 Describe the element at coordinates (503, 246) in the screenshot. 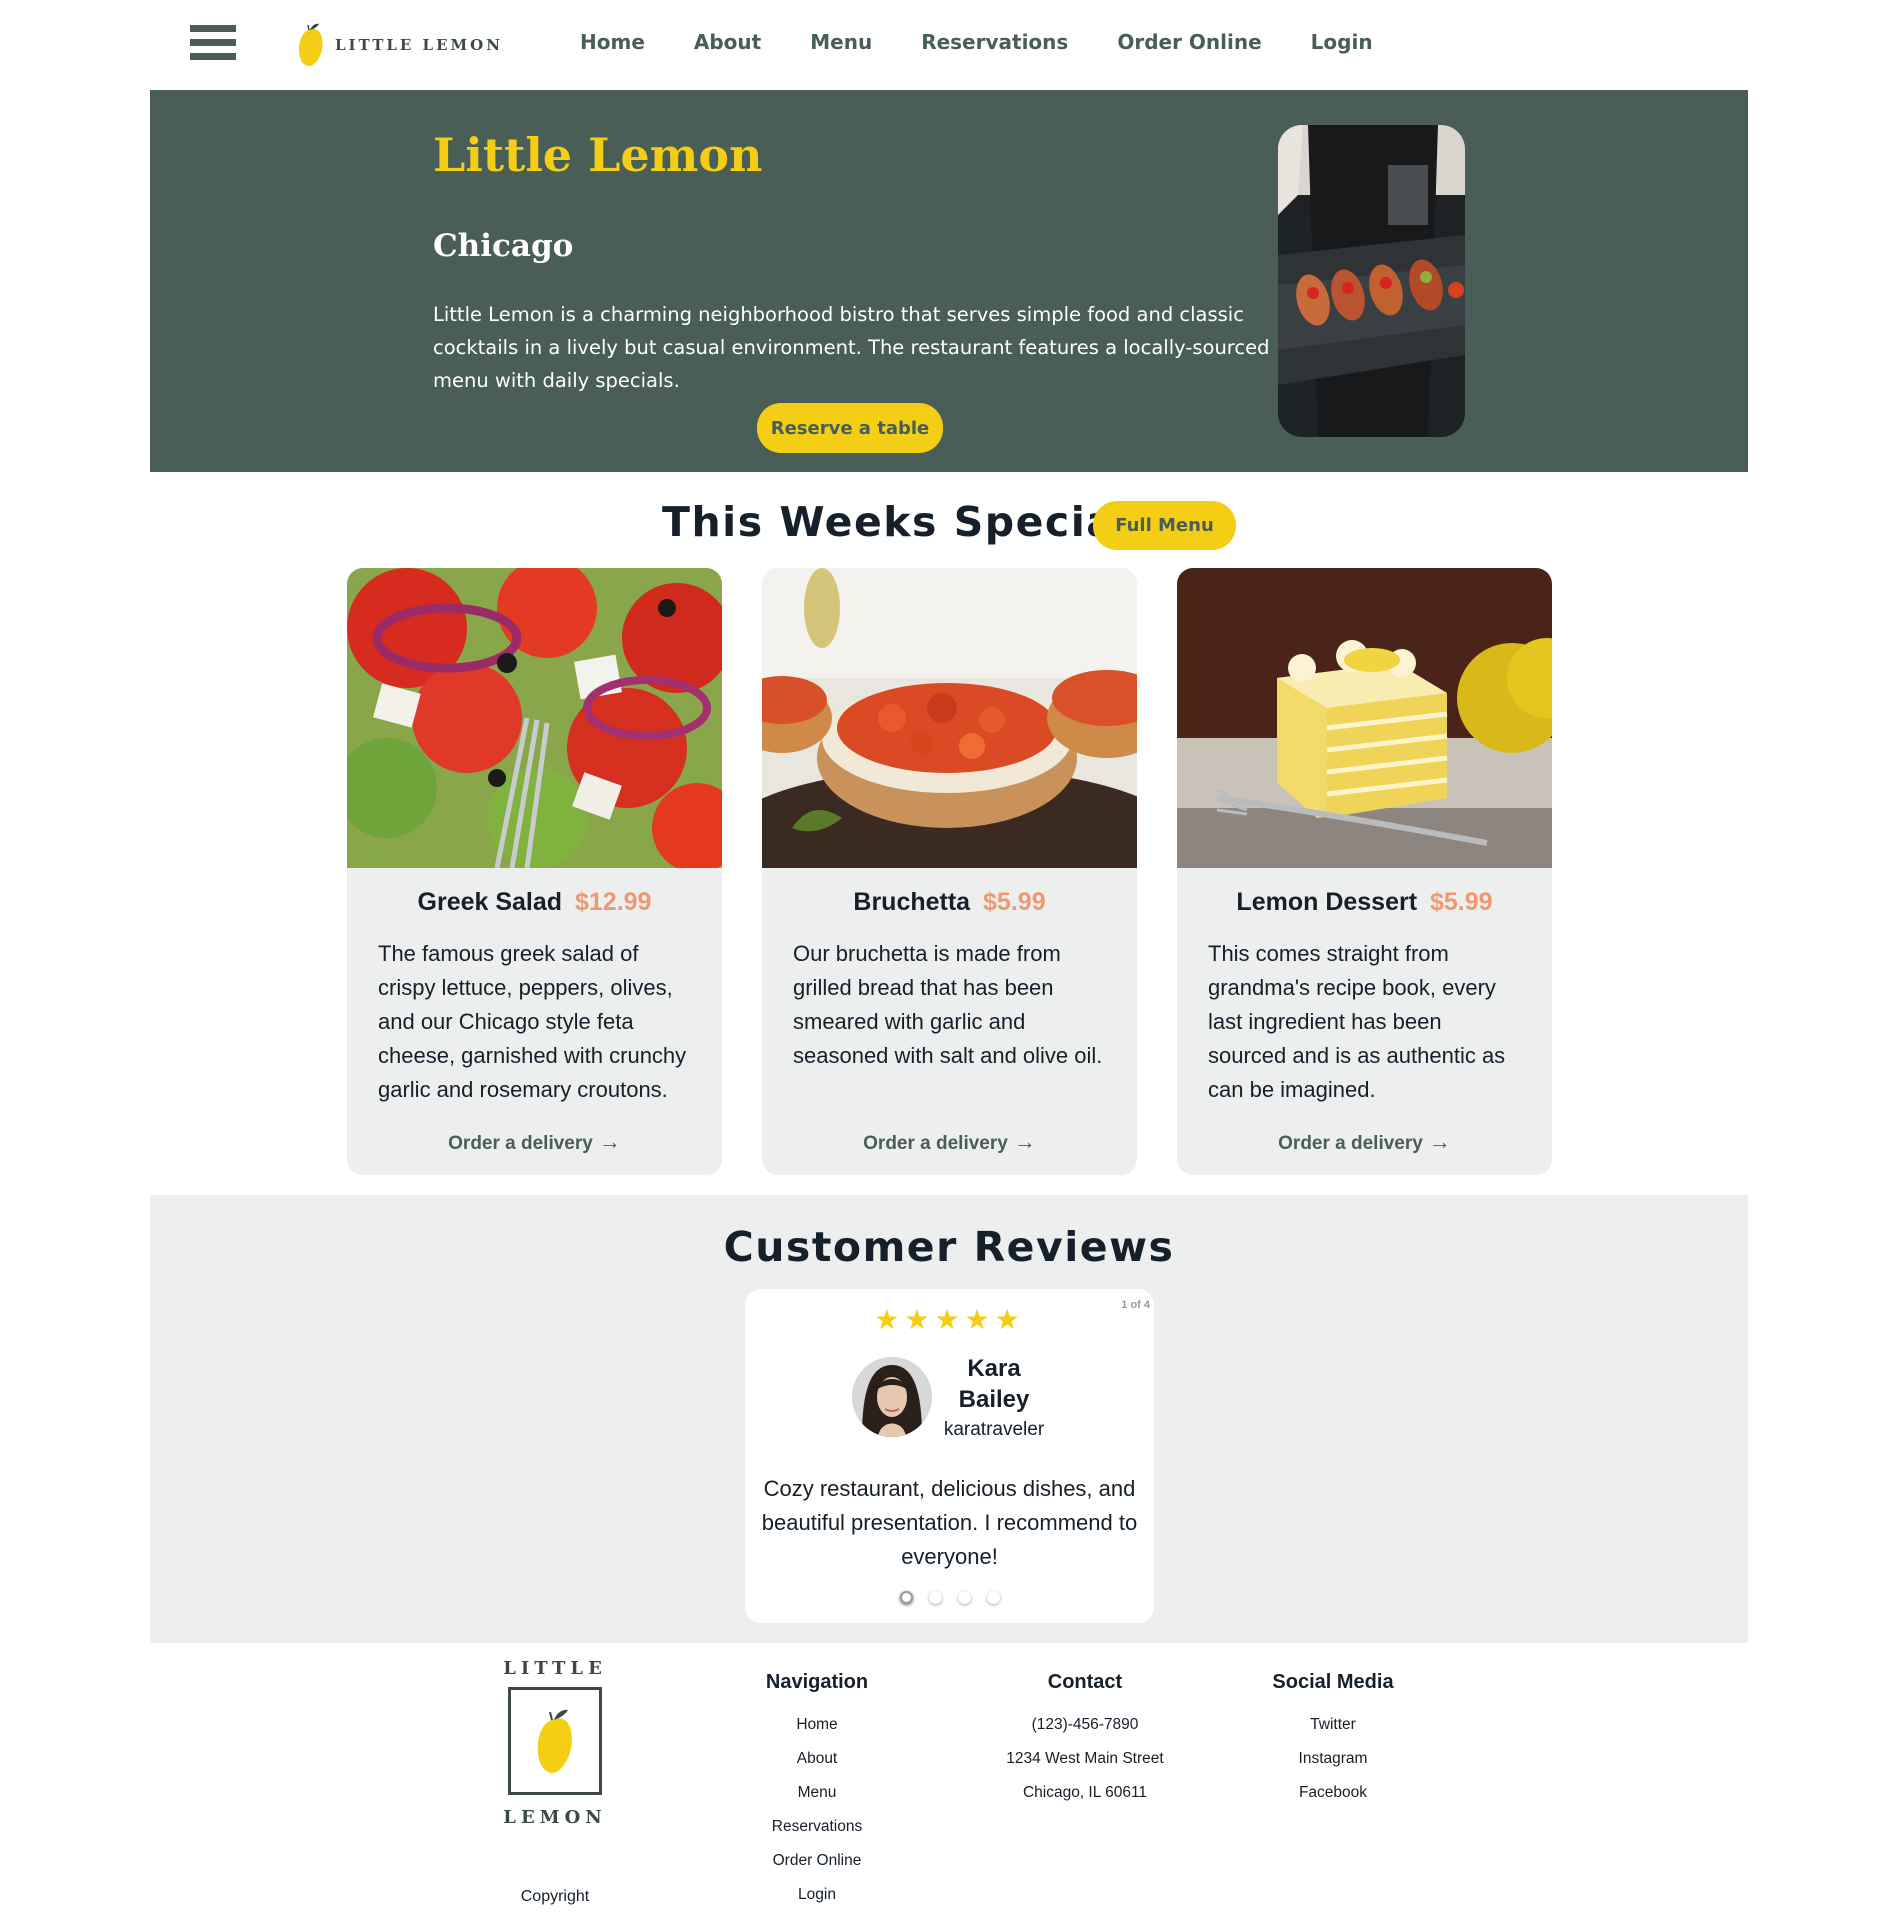

I see `hero-subtitle: Chicago` at that location.